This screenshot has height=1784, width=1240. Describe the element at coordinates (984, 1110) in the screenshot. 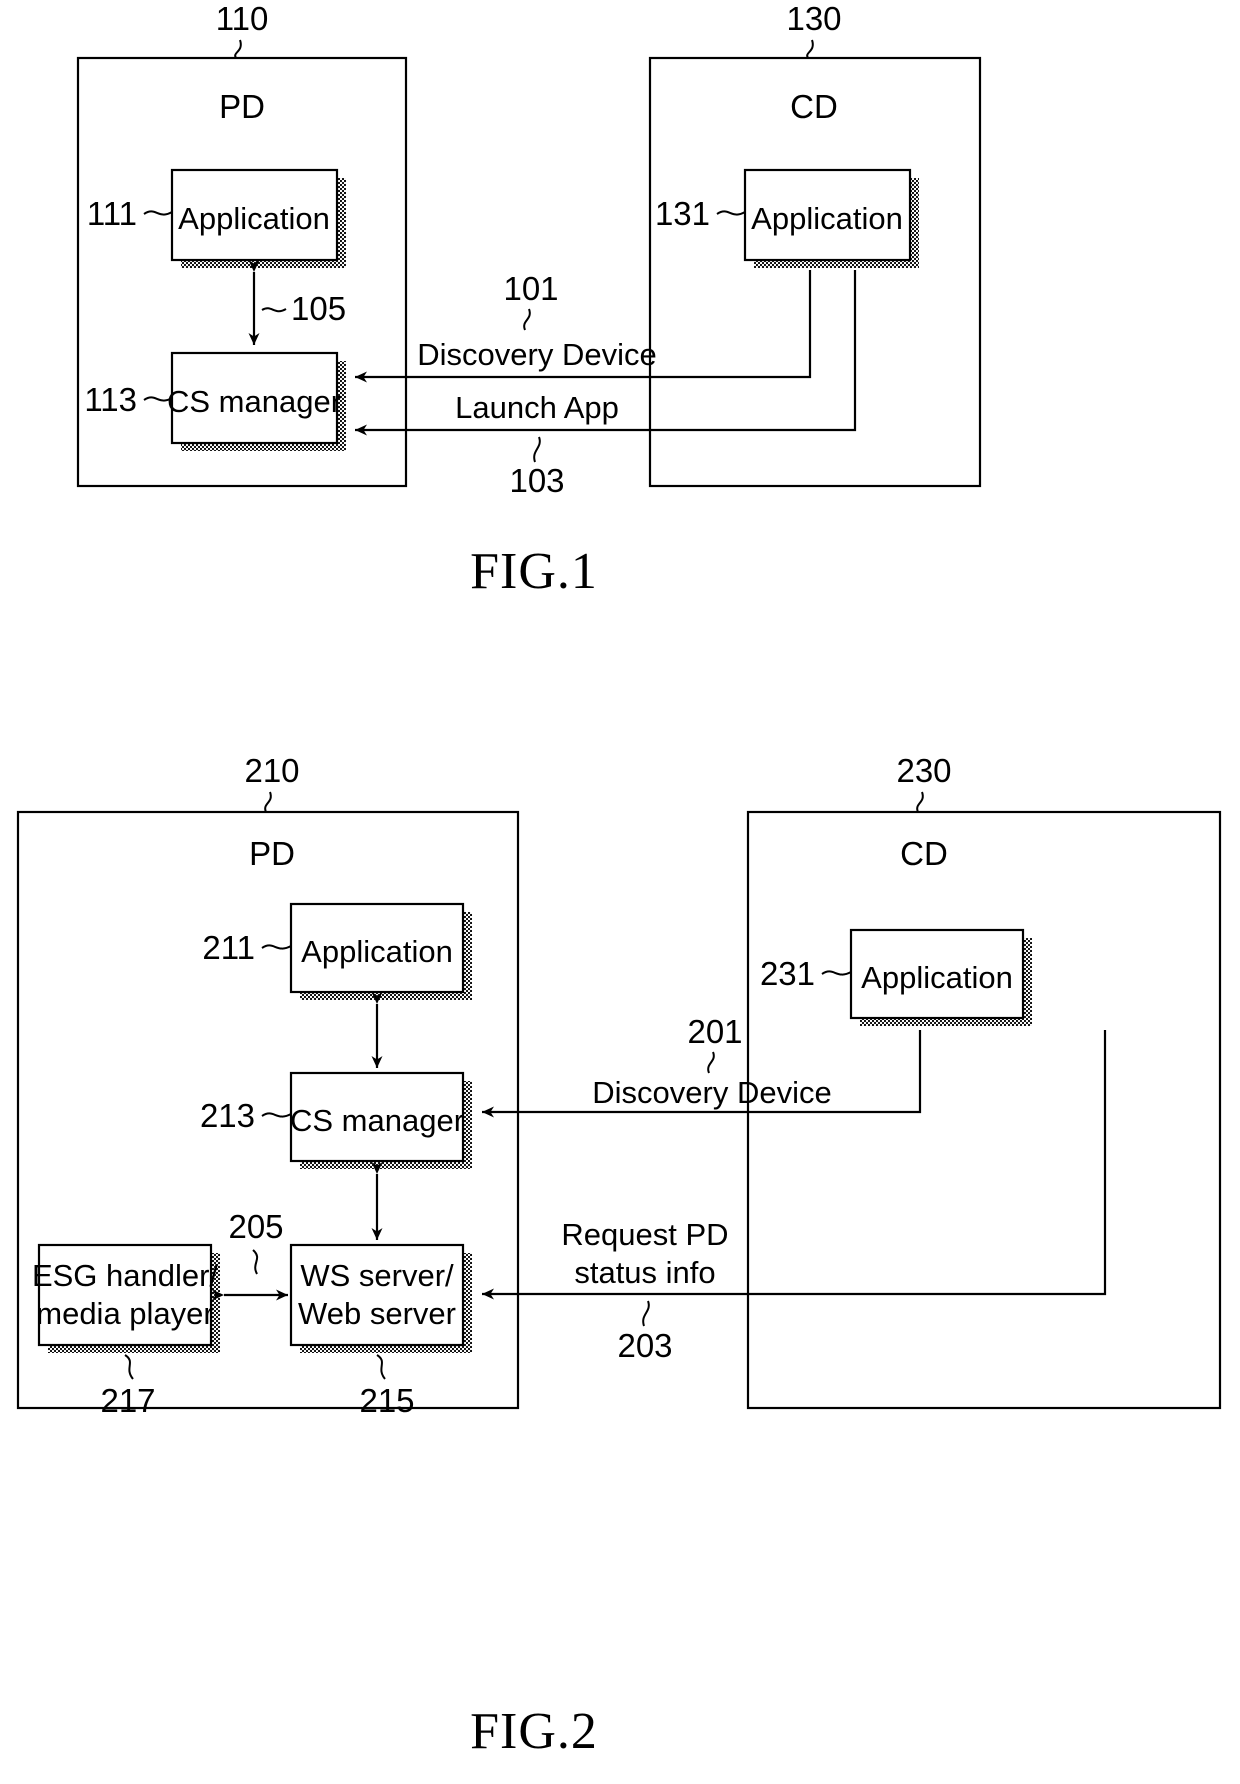

I see `fig2-cd-container` at that location.